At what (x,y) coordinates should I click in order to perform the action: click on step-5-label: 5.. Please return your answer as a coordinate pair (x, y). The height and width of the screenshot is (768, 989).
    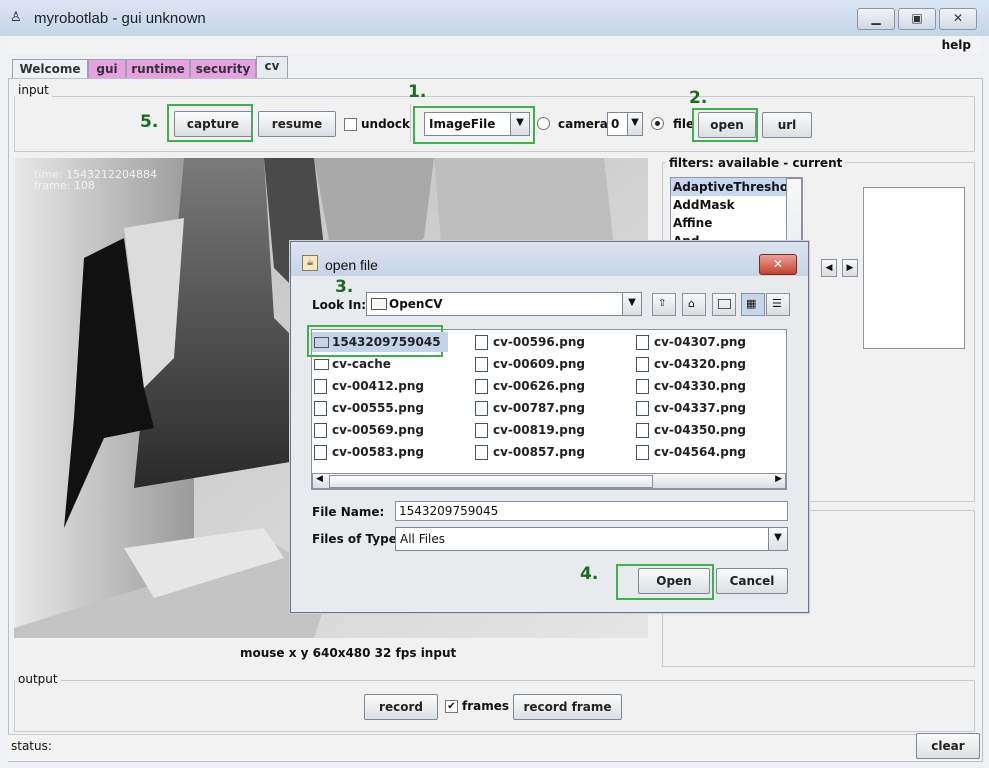
    Looking at the image, I should click on (149, 122).